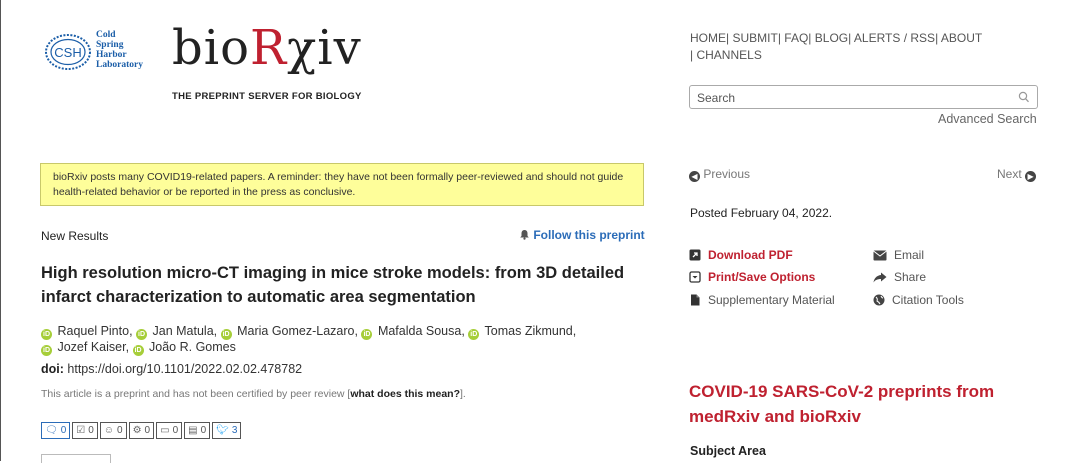  I want to click on author: iD João R. Gomes, so click(184, 348).